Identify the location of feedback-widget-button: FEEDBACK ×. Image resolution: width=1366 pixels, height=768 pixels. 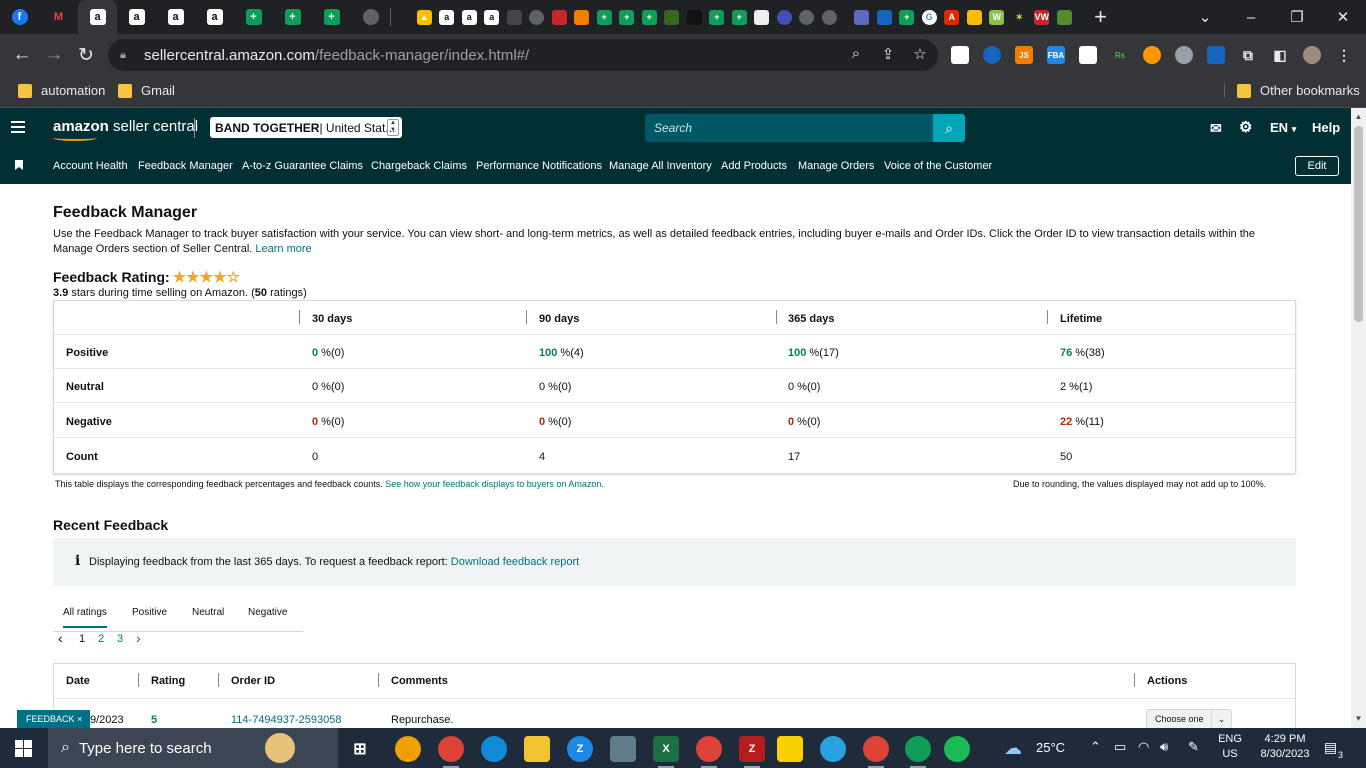
(53, 719).